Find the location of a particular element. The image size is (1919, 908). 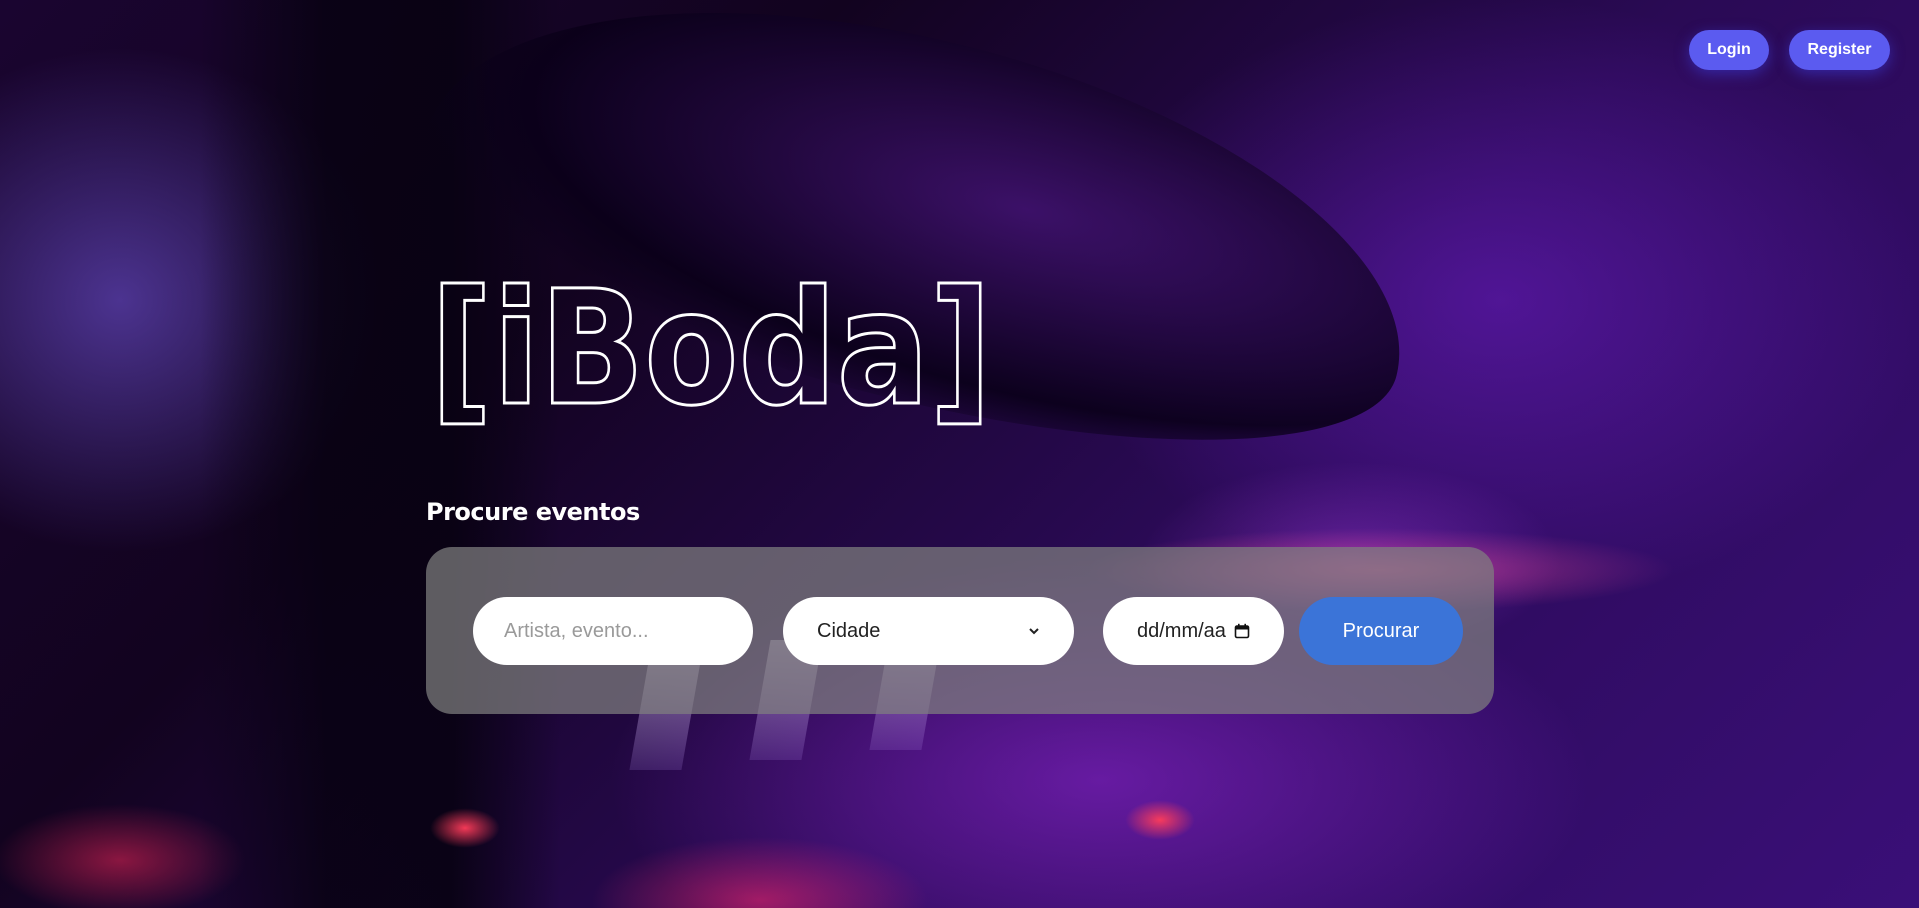

date-input: dd/mm/aa is located at coordinates (1193, 631).